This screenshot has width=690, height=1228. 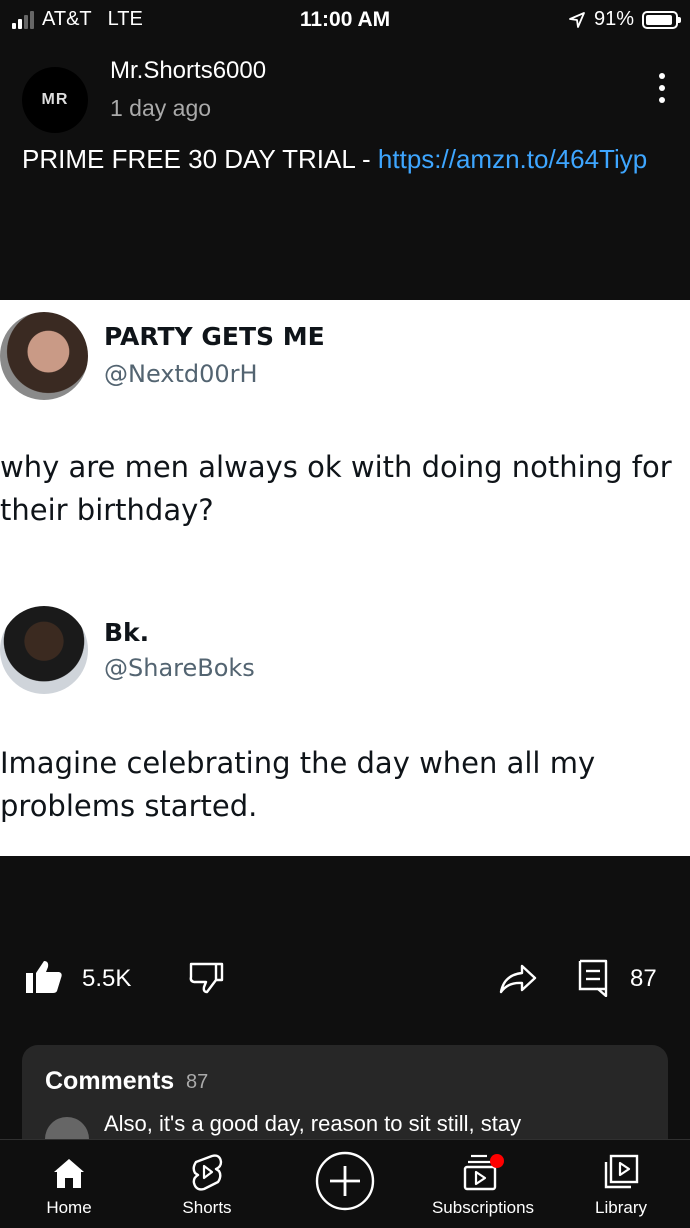 I want to click on tweet-author-name: PARTY GETS ME, so click(x=214, y=336).